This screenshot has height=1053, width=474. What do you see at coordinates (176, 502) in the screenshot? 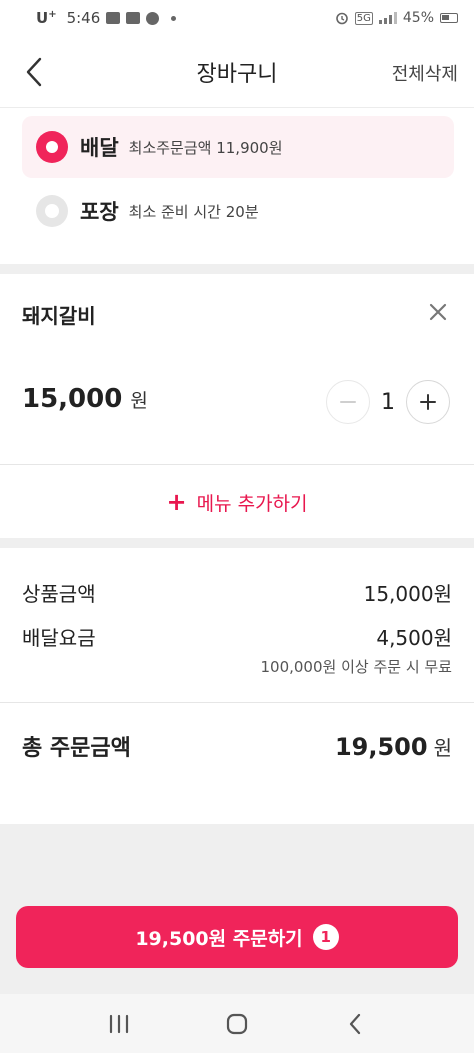
I see `plus-icon: +` at bounding box center [176, 502].